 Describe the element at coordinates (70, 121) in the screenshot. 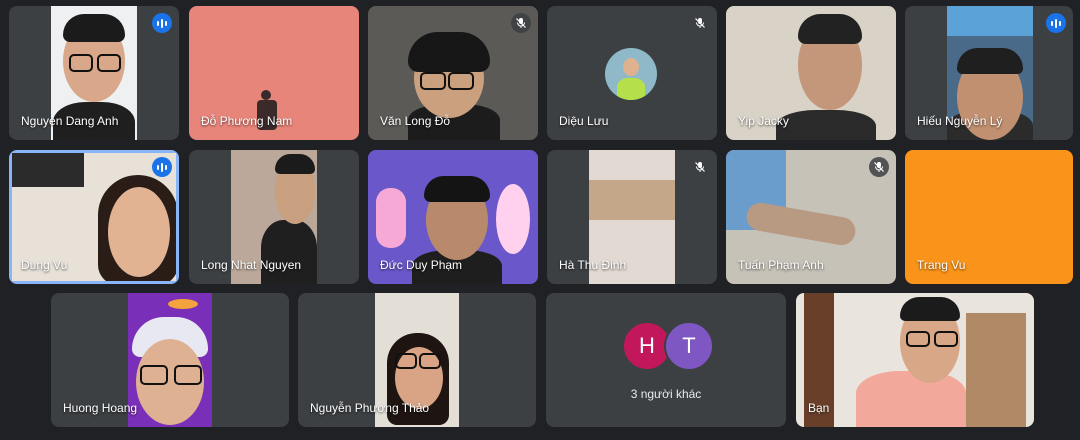

I see `participant-name: Nguyen Dang Anh` at that location.